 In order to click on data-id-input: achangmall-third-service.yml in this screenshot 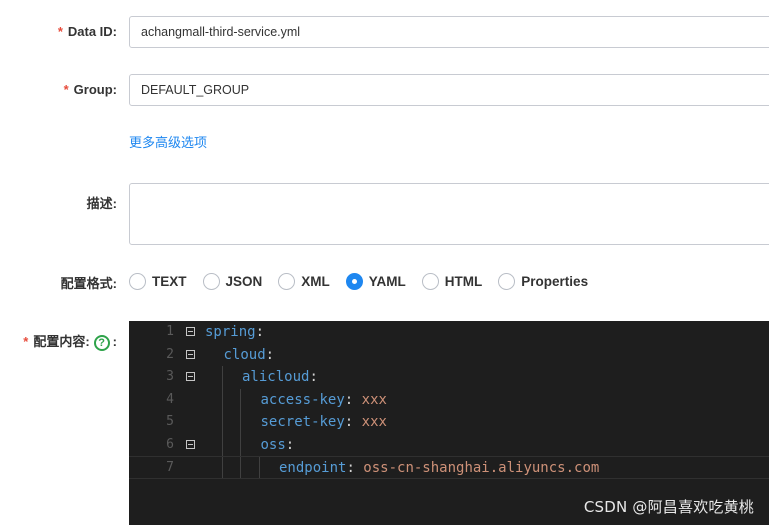, I will do `click(449, 32)`.